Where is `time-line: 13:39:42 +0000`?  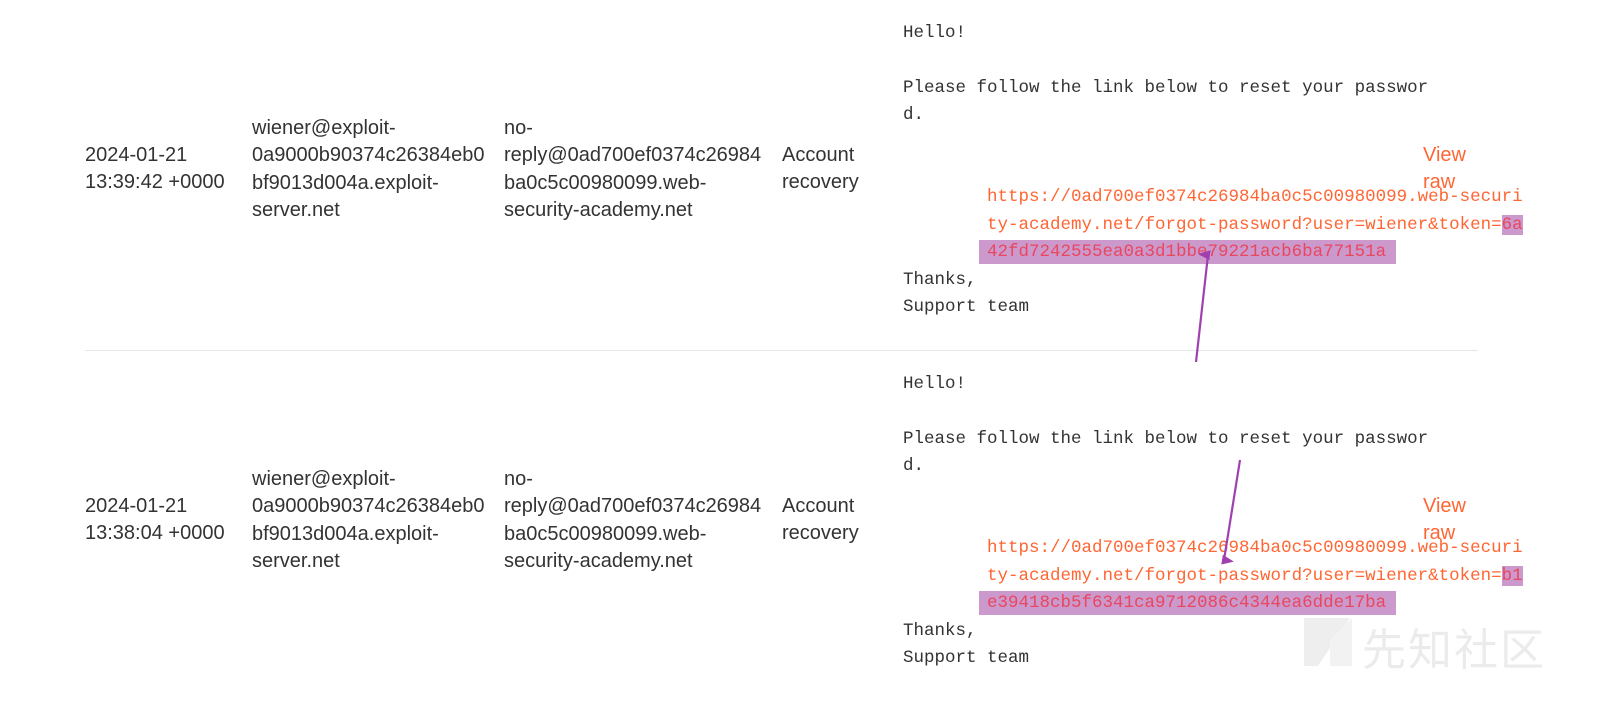 time-line: 13:39:42 +0000 is located at coordinates (155, 182).